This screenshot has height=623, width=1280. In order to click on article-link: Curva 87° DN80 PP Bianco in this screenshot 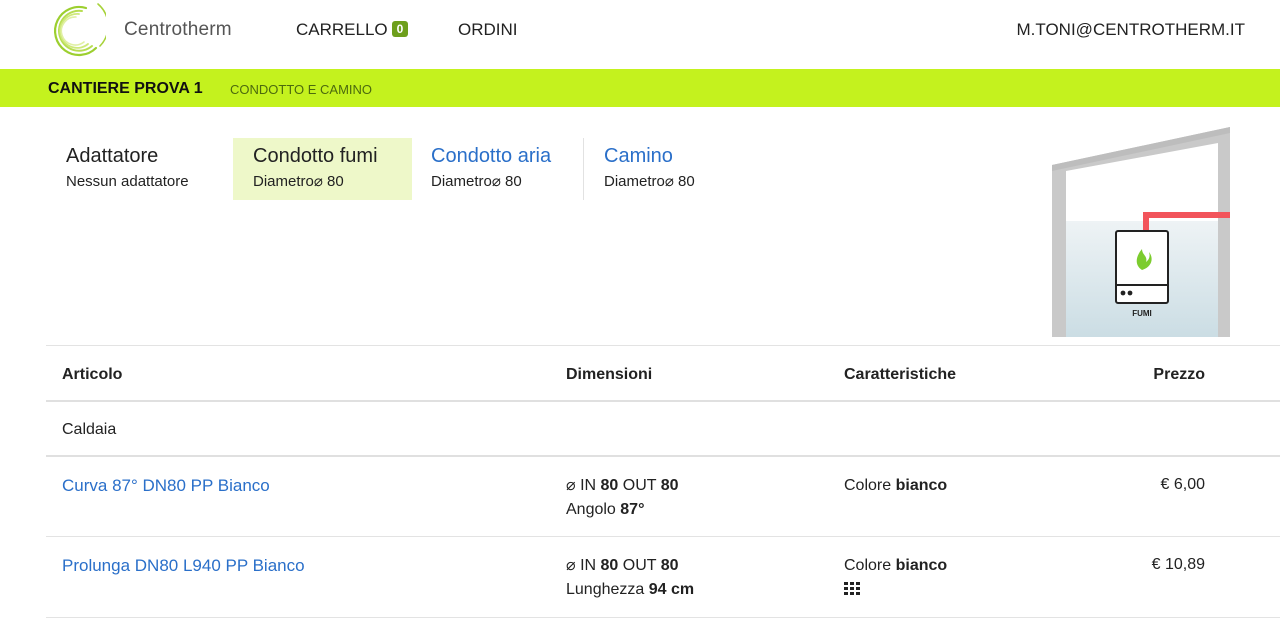, I will do `click(166, 486)`.